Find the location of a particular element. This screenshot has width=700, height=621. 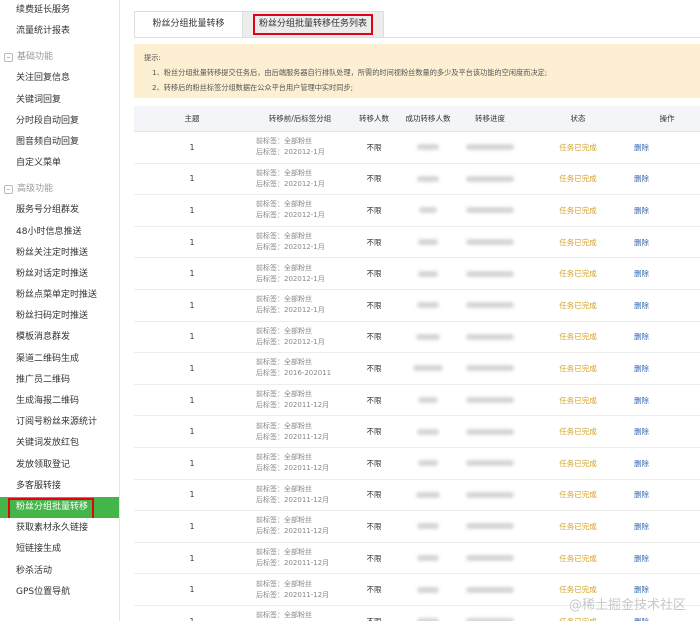

sidebar-item-14: 渠道二维码生成 is located at coordinates (59, 359).